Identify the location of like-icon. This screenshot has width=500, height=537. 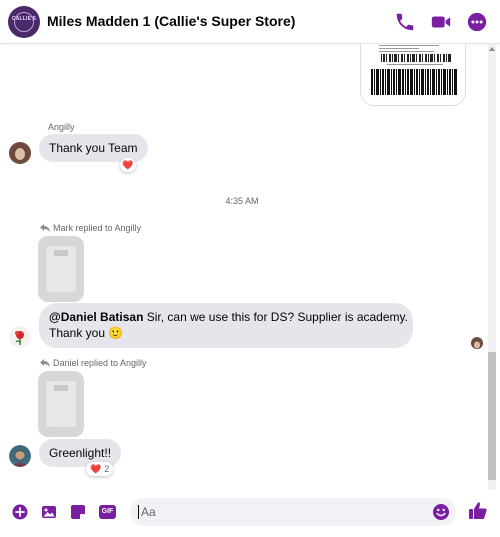
(478, 511).